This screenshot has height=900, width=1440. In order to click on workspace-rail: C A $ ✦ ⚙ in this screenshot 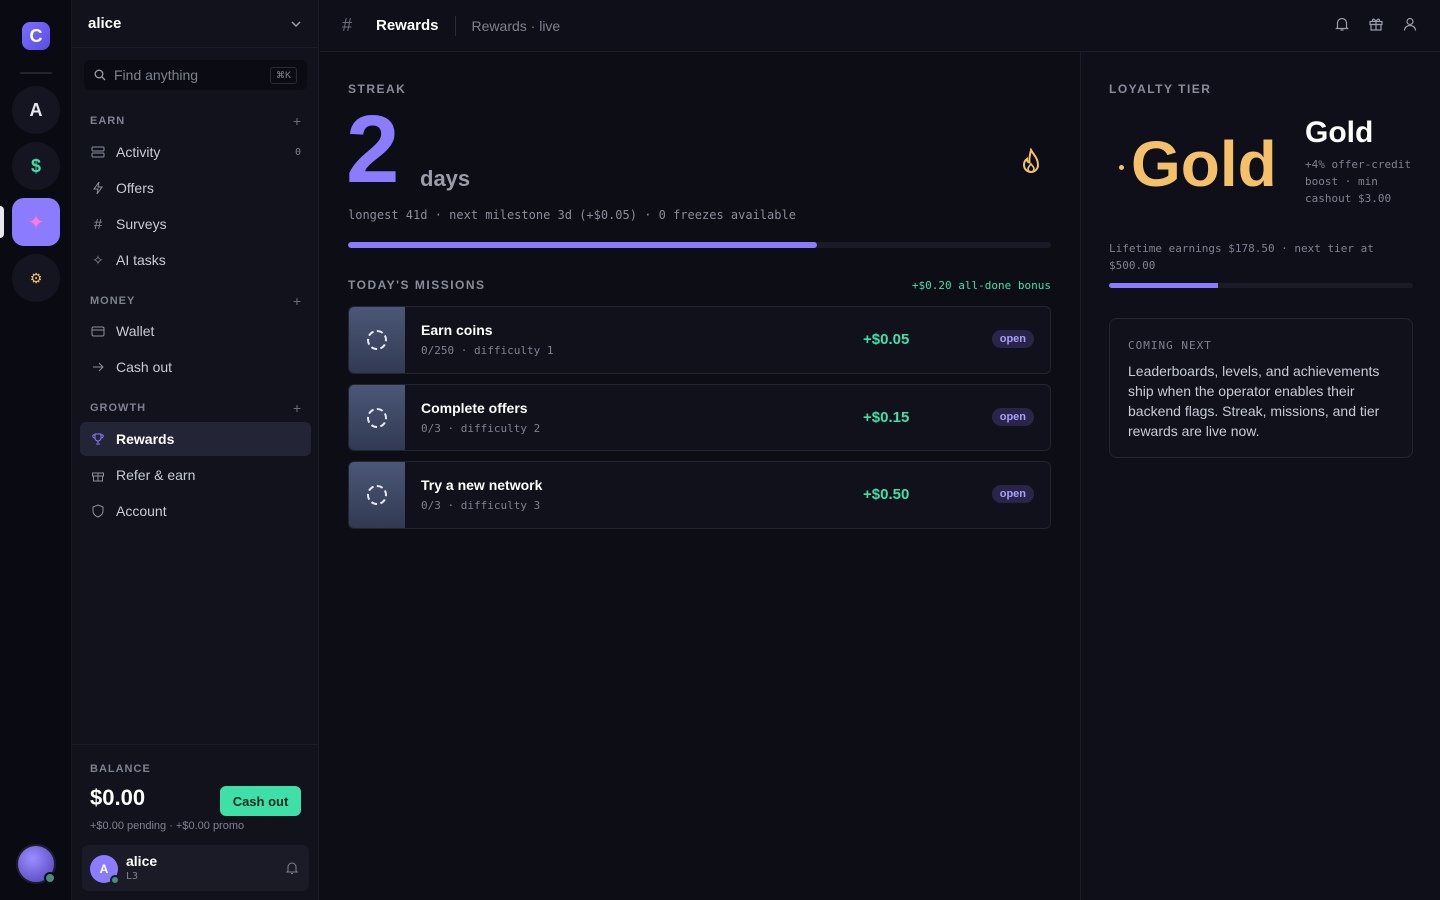, I will do `click(36, 450)`.